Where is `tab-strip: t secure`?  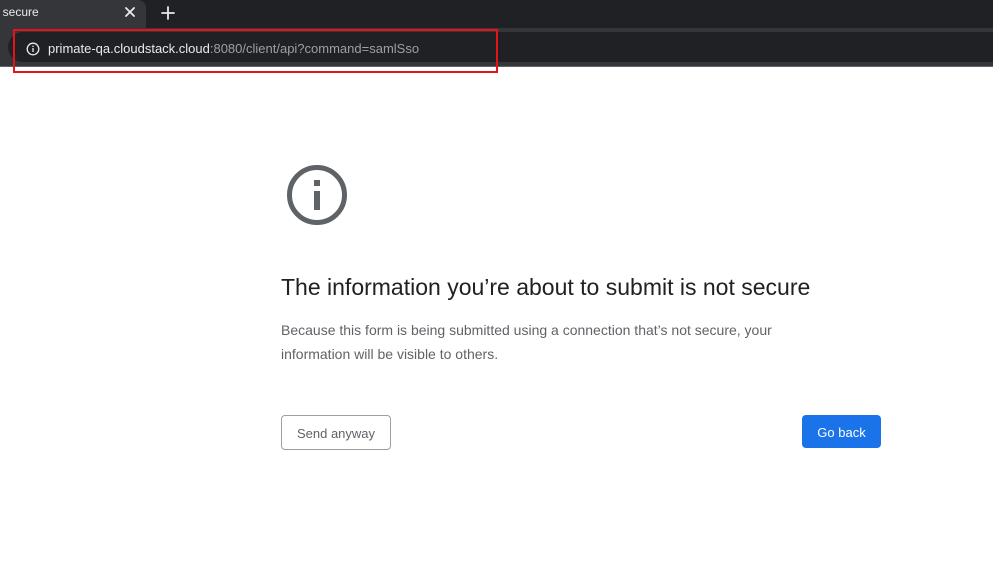 tab-strip: t secure is located at coordinates (496, 14).